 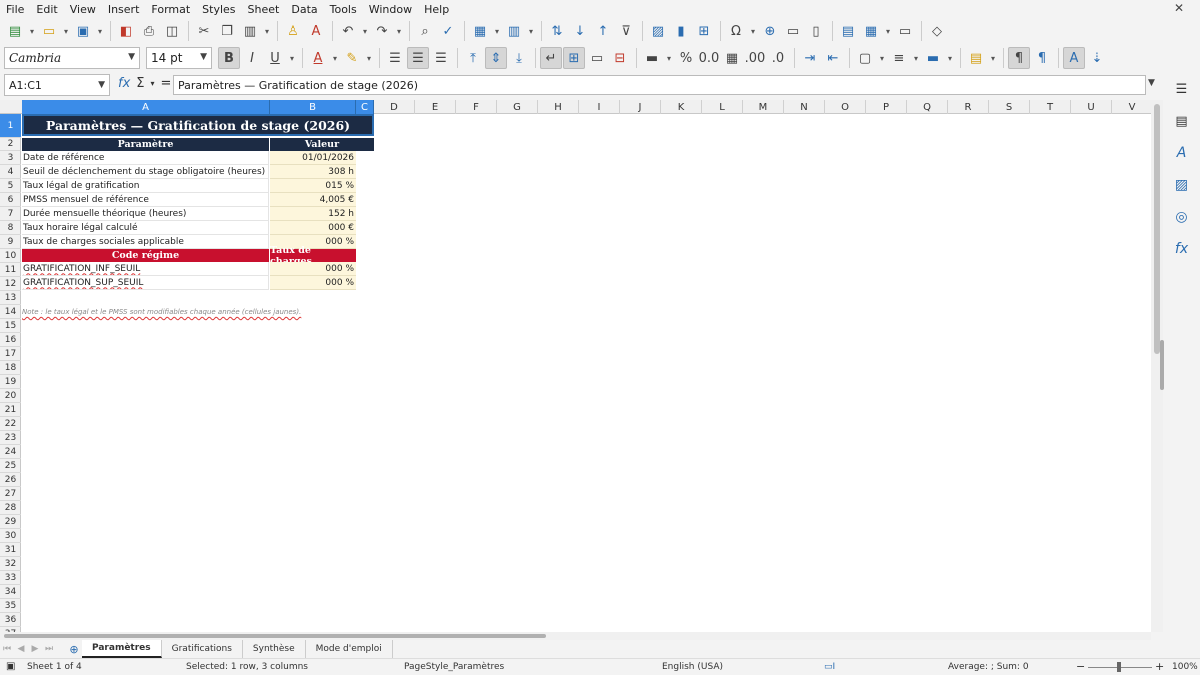 I want to click on param-value: 015 %, so click(x=313, y=186).